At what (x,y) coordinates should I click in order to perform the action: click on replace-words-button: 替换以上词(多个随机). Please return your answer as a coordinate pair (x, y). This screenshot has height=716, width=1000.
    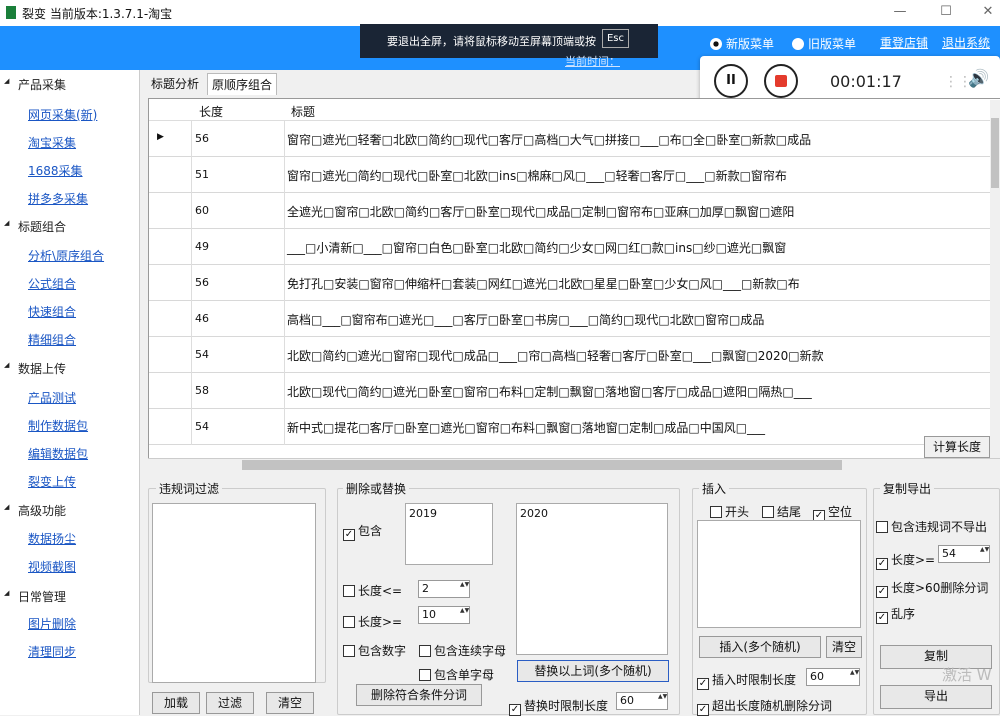
    Looking at the image, I should click on (593, 671).